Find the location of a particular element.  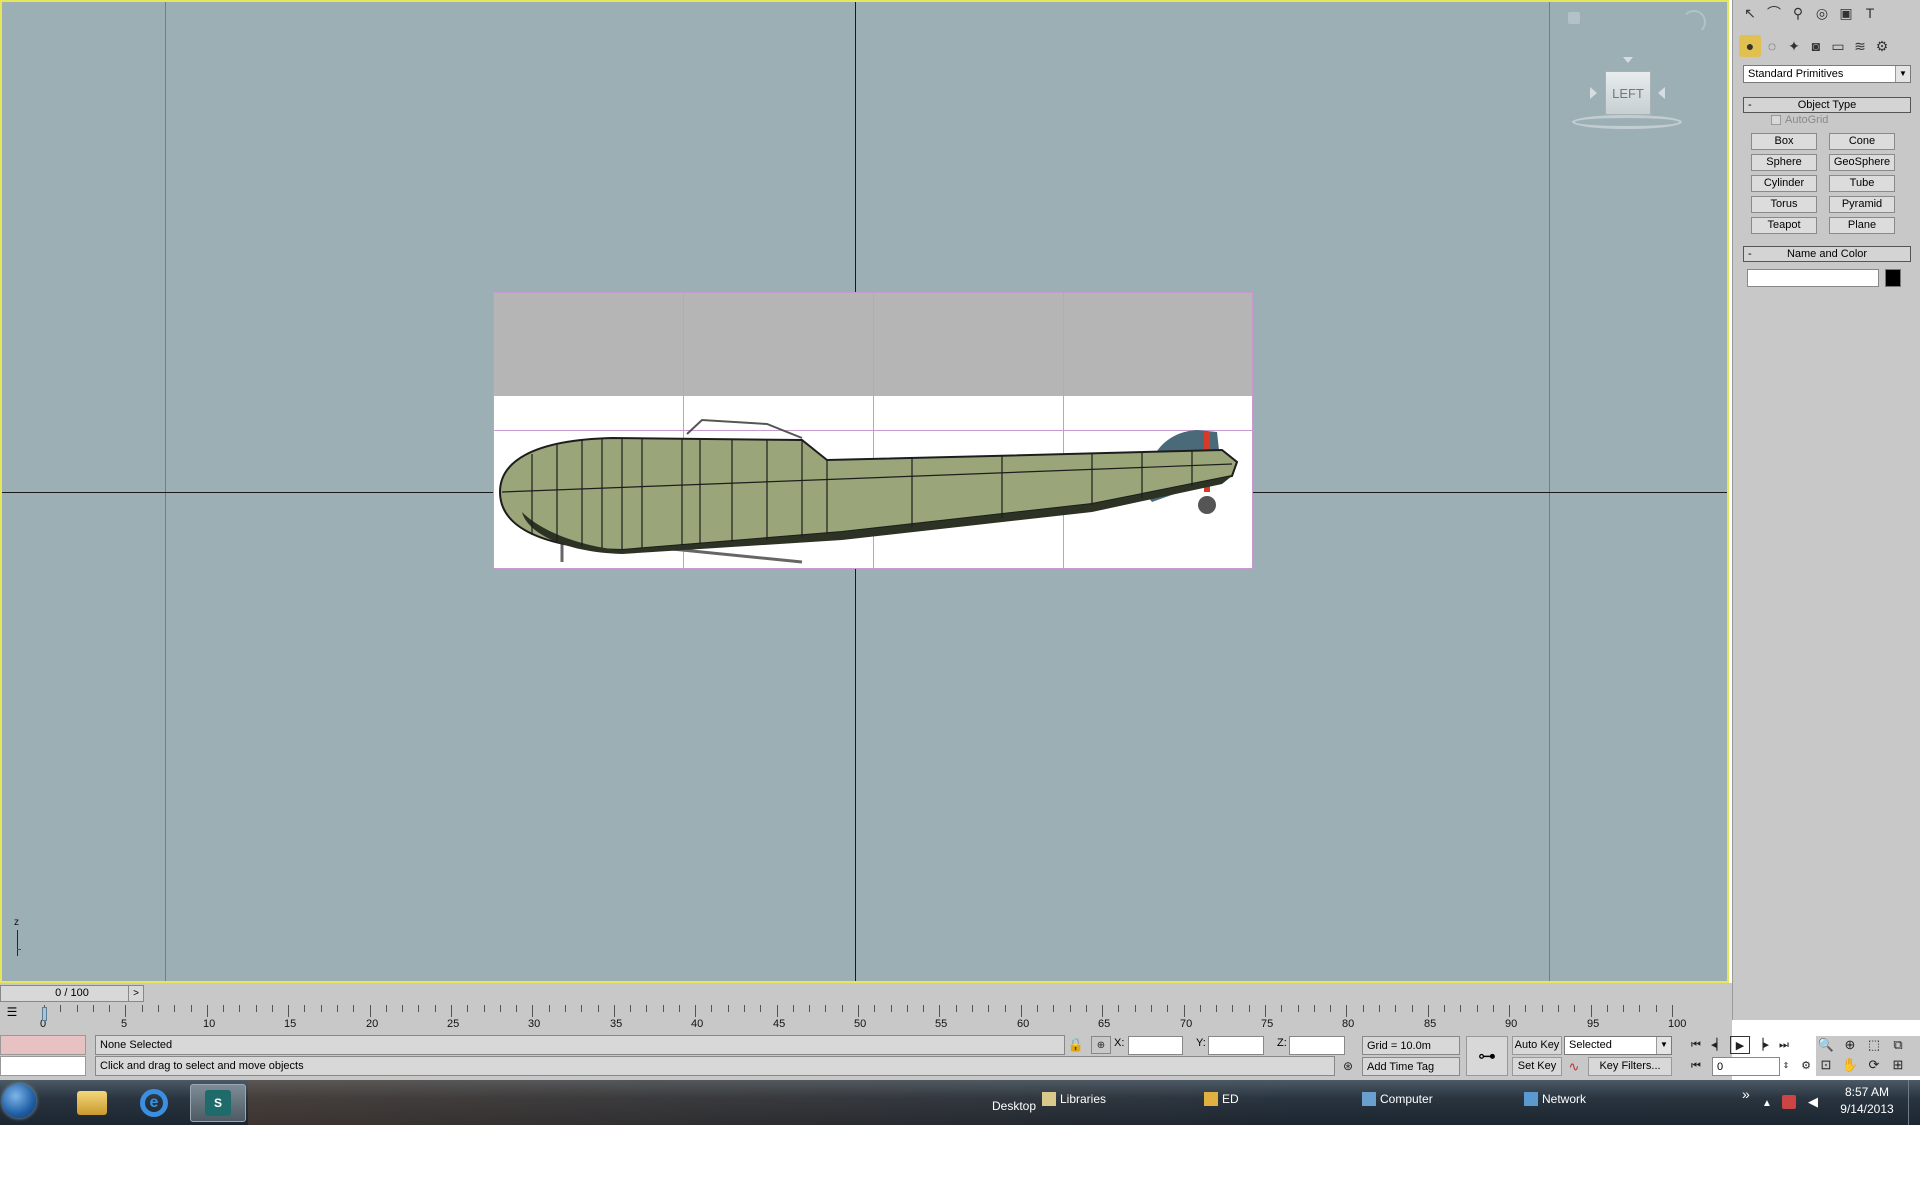

viewcube-face: LEFT is located at coordinates (1628, 93).